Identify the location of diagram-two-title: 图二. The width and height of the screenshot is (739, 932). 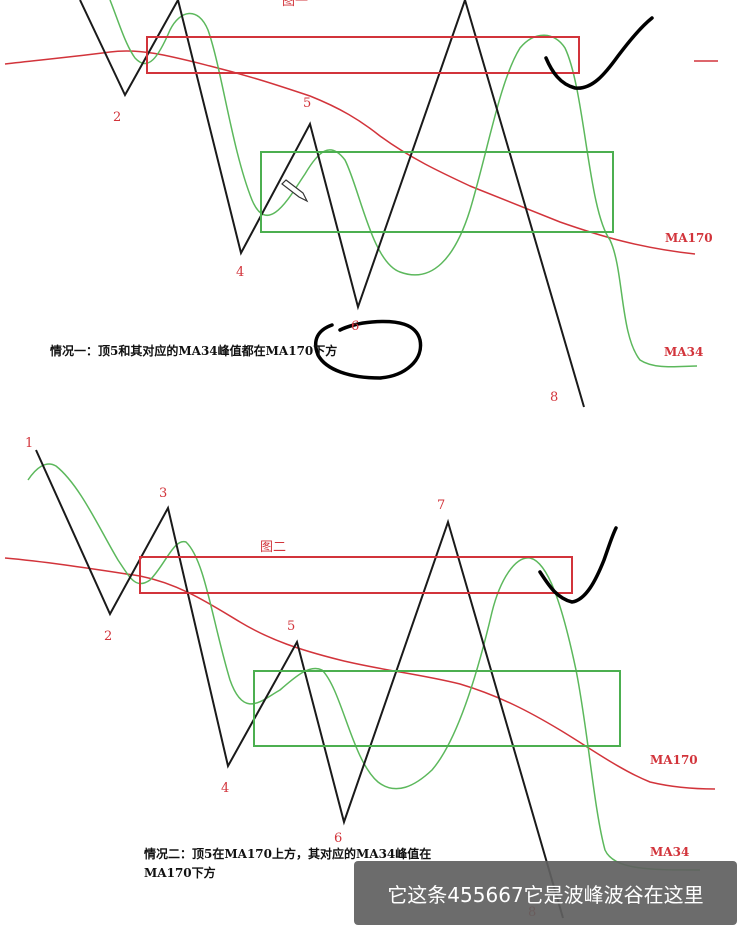
(273, 547).